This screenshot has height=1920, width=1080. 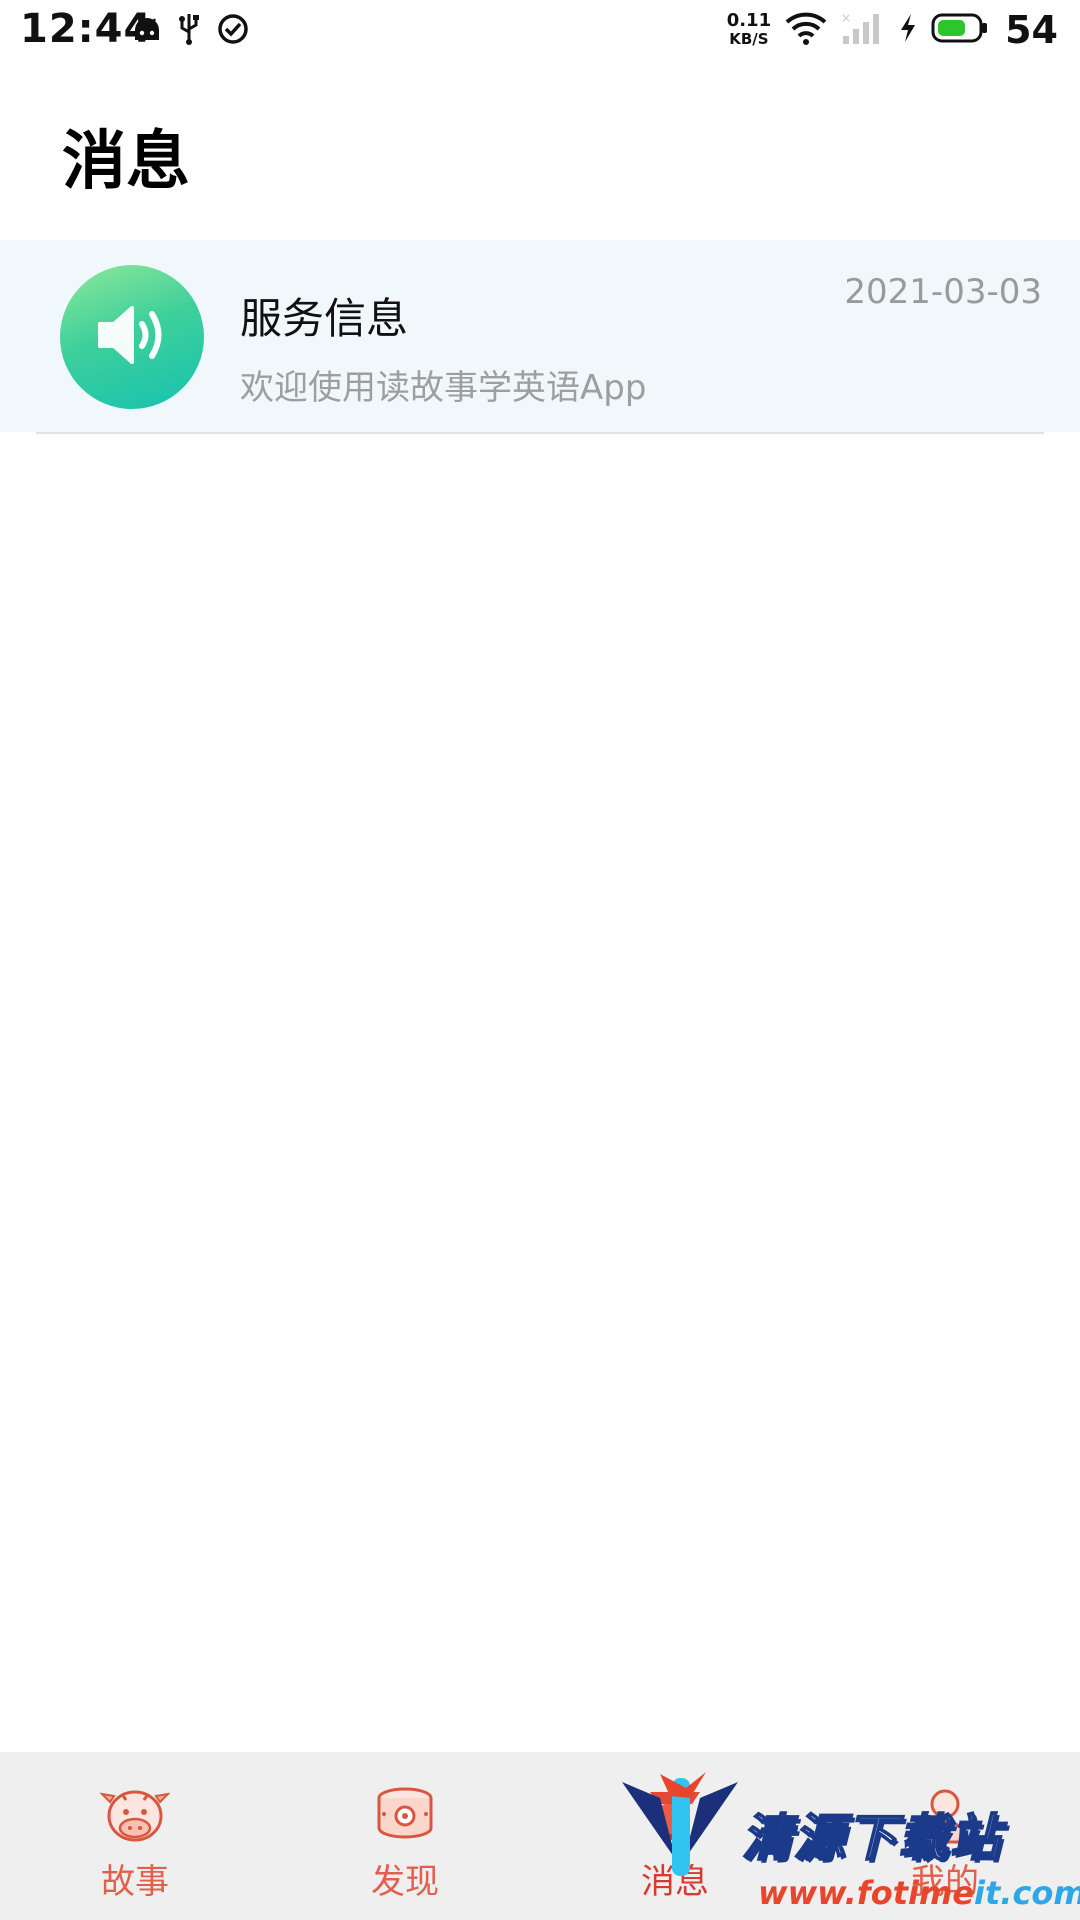 I want to click on signal-icon: ×, so click(x=863, y=30).